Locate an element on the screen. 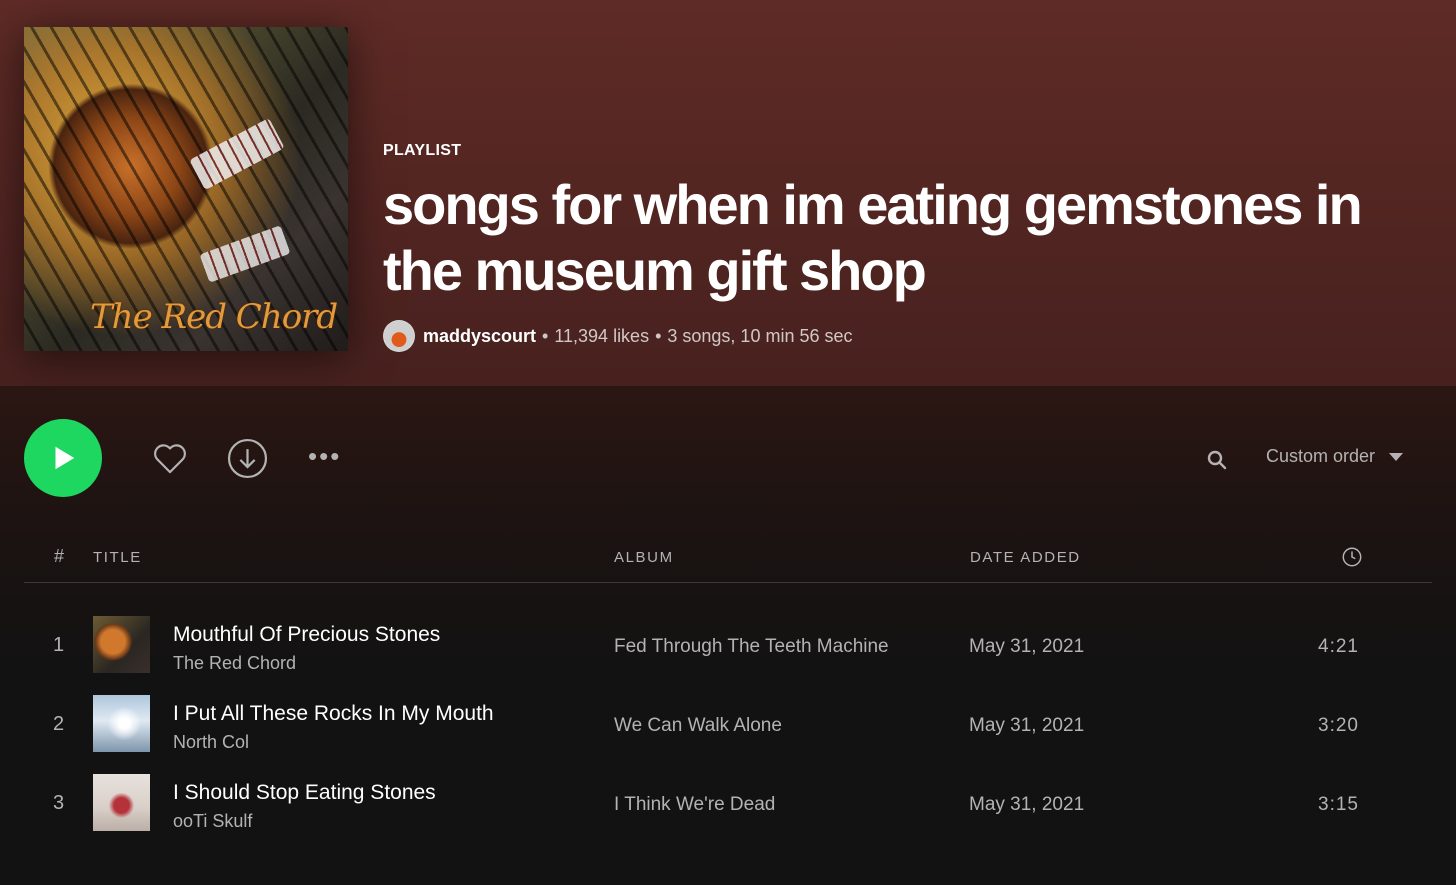 Image resolution: width=1456 pixels, height=885 pixels. track-artist: The Red Chord is located at coordinates (234, 663).